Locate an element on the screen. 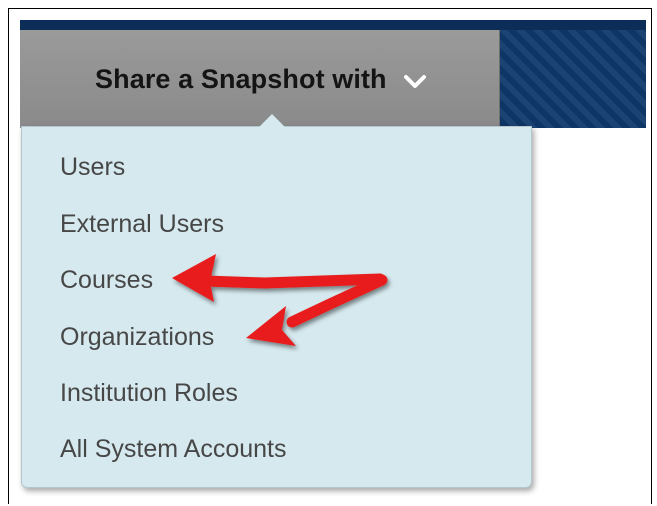 The width and height of the screenshot is (657, 506). share-snapshot-label: Share a Snapshot with is located at coordinates (241, 78).